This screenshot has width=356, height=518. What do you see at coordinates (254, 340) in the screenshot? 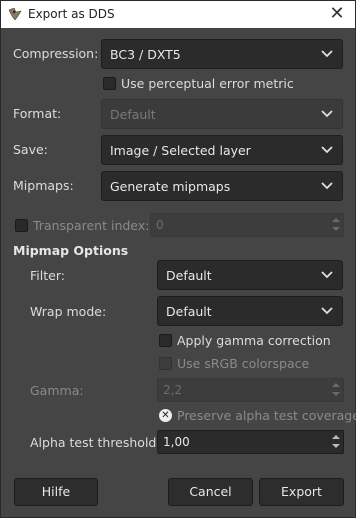
I see `gamma-correction-label: Apply gamma correction` at bounding box center [254, 340].